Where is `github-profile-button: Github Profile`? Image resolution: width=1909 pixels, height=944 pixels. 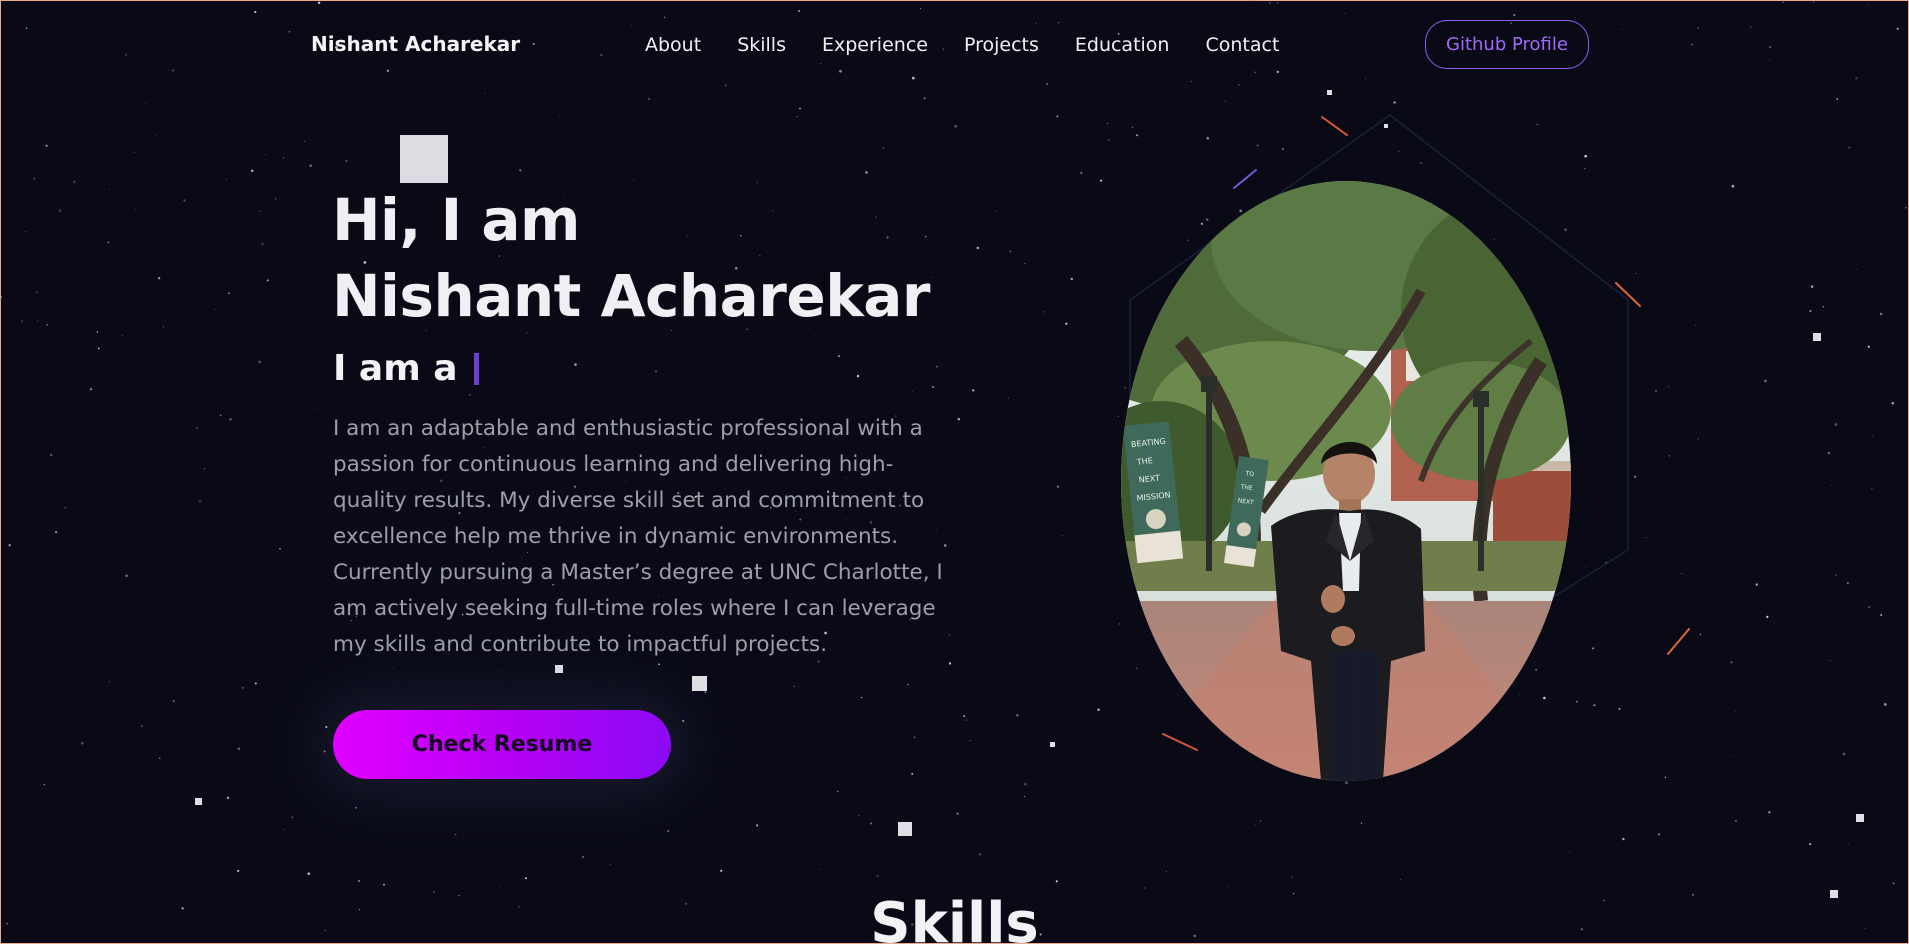 github-profile-button: Github Profile is located at coordinates (1507, 44).